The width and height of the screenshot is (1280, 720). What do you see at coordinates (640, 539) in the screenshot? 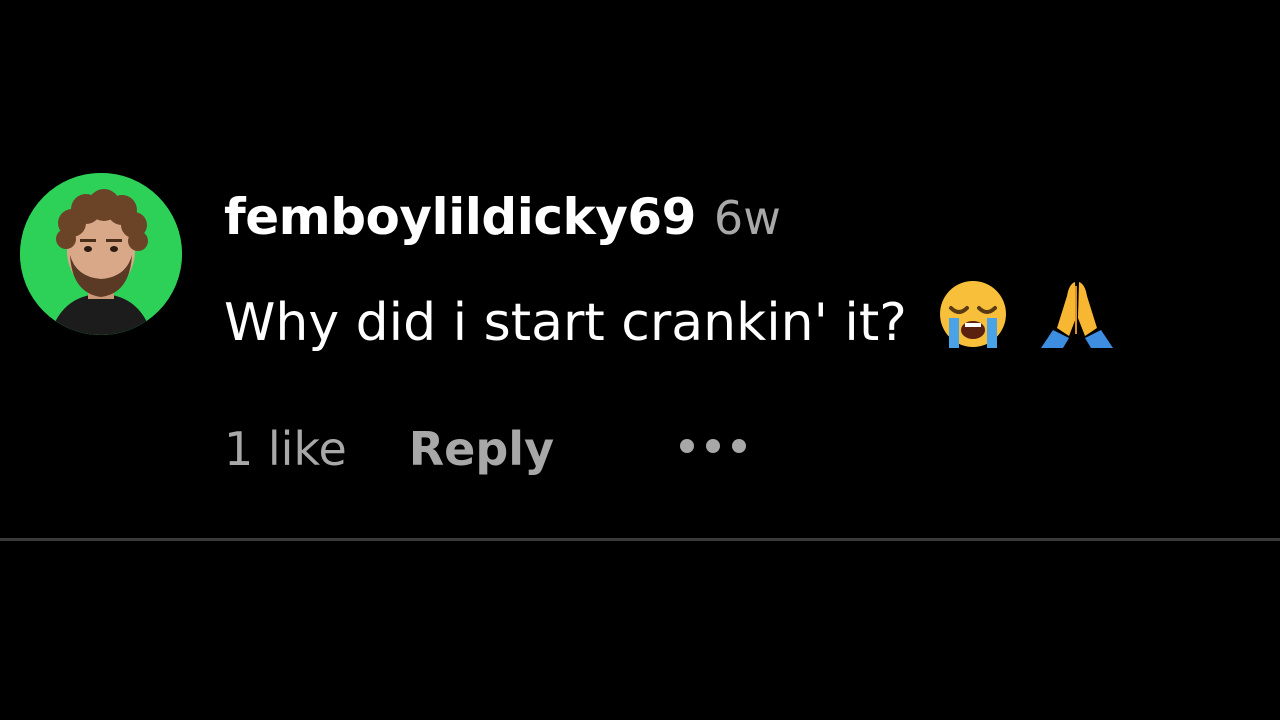
I see `divider` at bounding box center [640, 539].